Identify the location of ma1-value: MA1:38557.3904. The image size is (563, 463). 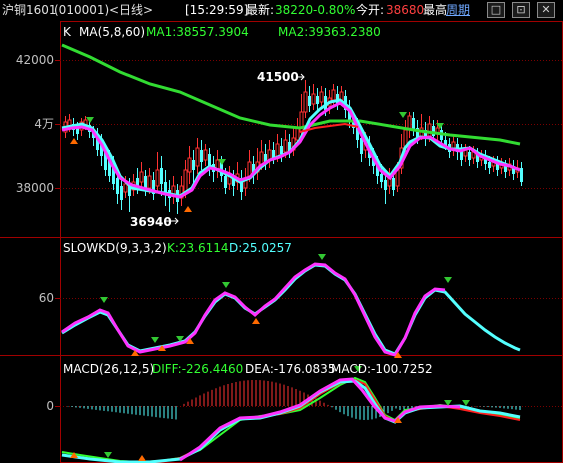
(197, 32).